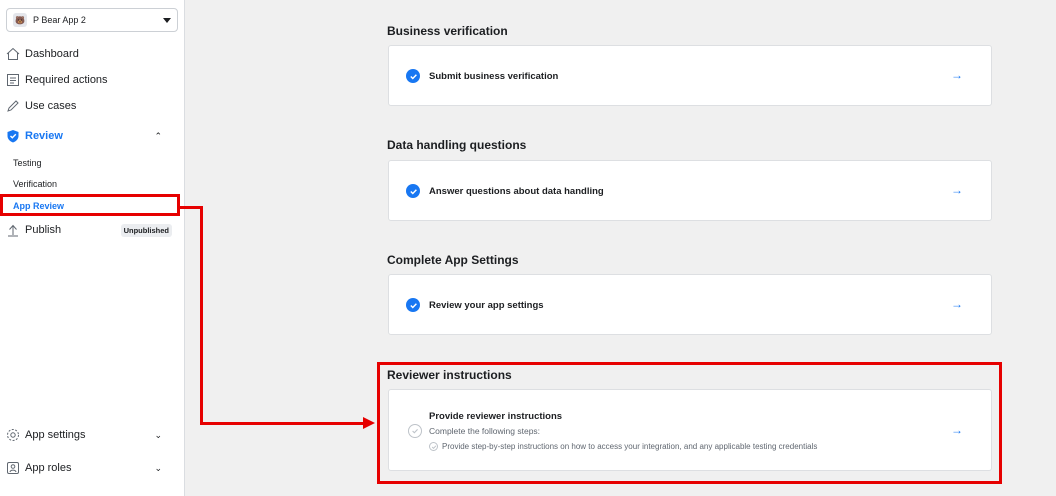 The image size is (1056, 496). What do you see at coordinates (158, 135) in the screenshot?
I see `chevron-up-icon: ⌃` at bounding box center [158, 135].